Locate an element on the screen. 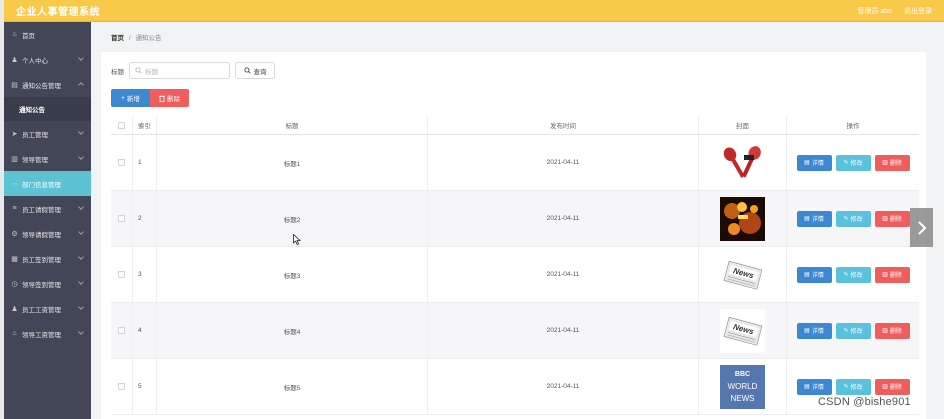 The width and height of the screenshot is (944, 419). table-header: 索引 标题 发布时间 封面 操作 is located at coordinates (515, 125).